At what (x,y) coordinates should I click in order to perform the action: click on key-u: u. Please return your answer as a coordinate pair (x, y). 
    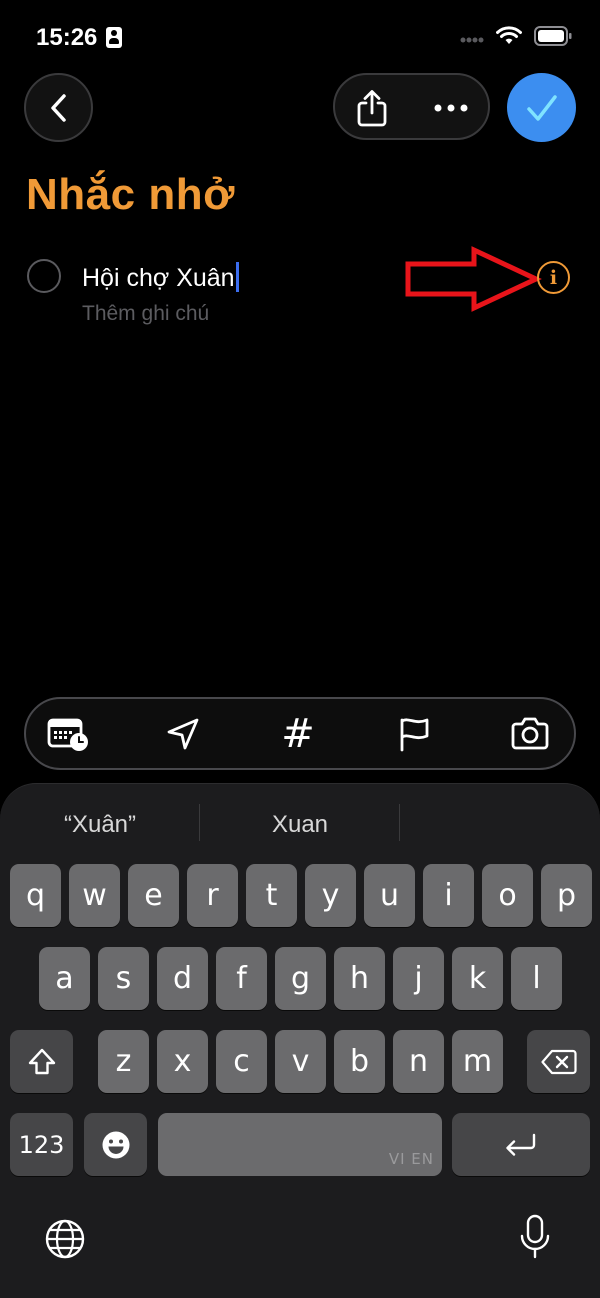
    Looking at the image, I should click on (389, 895).